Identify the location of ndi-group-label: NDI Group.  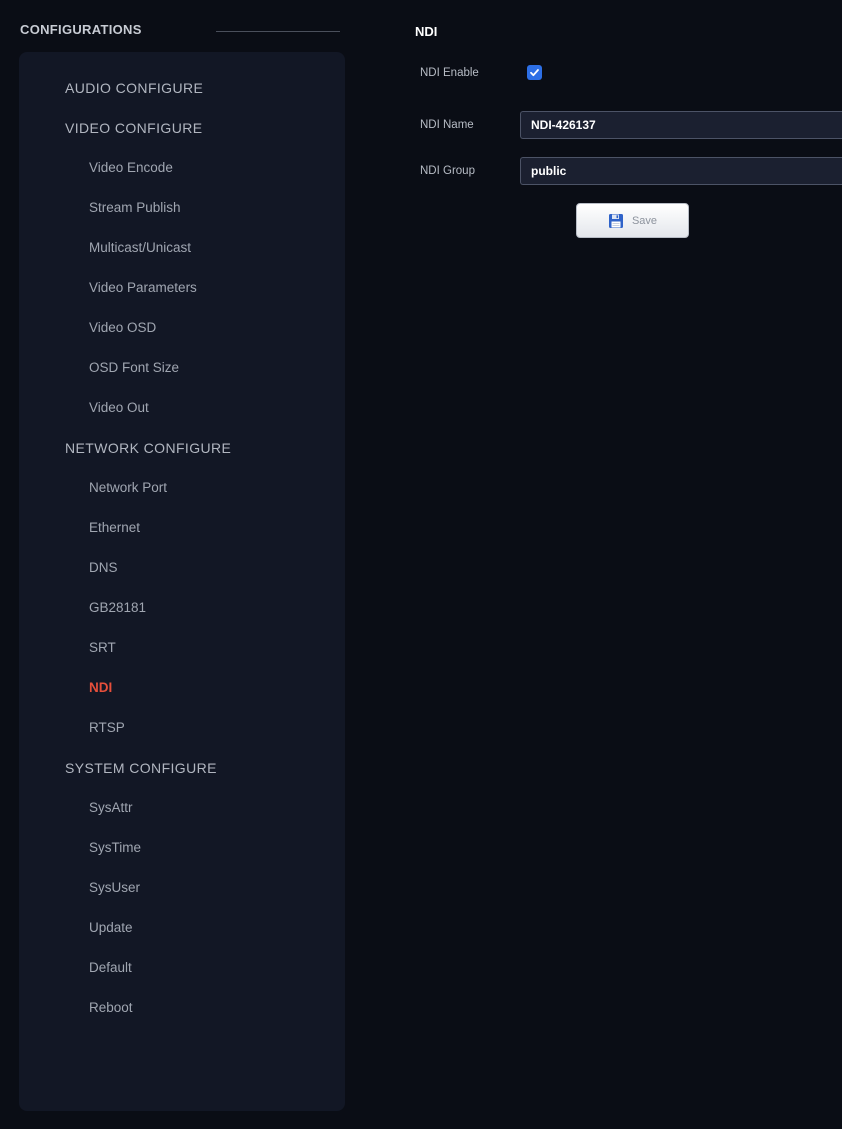
(447, 171).